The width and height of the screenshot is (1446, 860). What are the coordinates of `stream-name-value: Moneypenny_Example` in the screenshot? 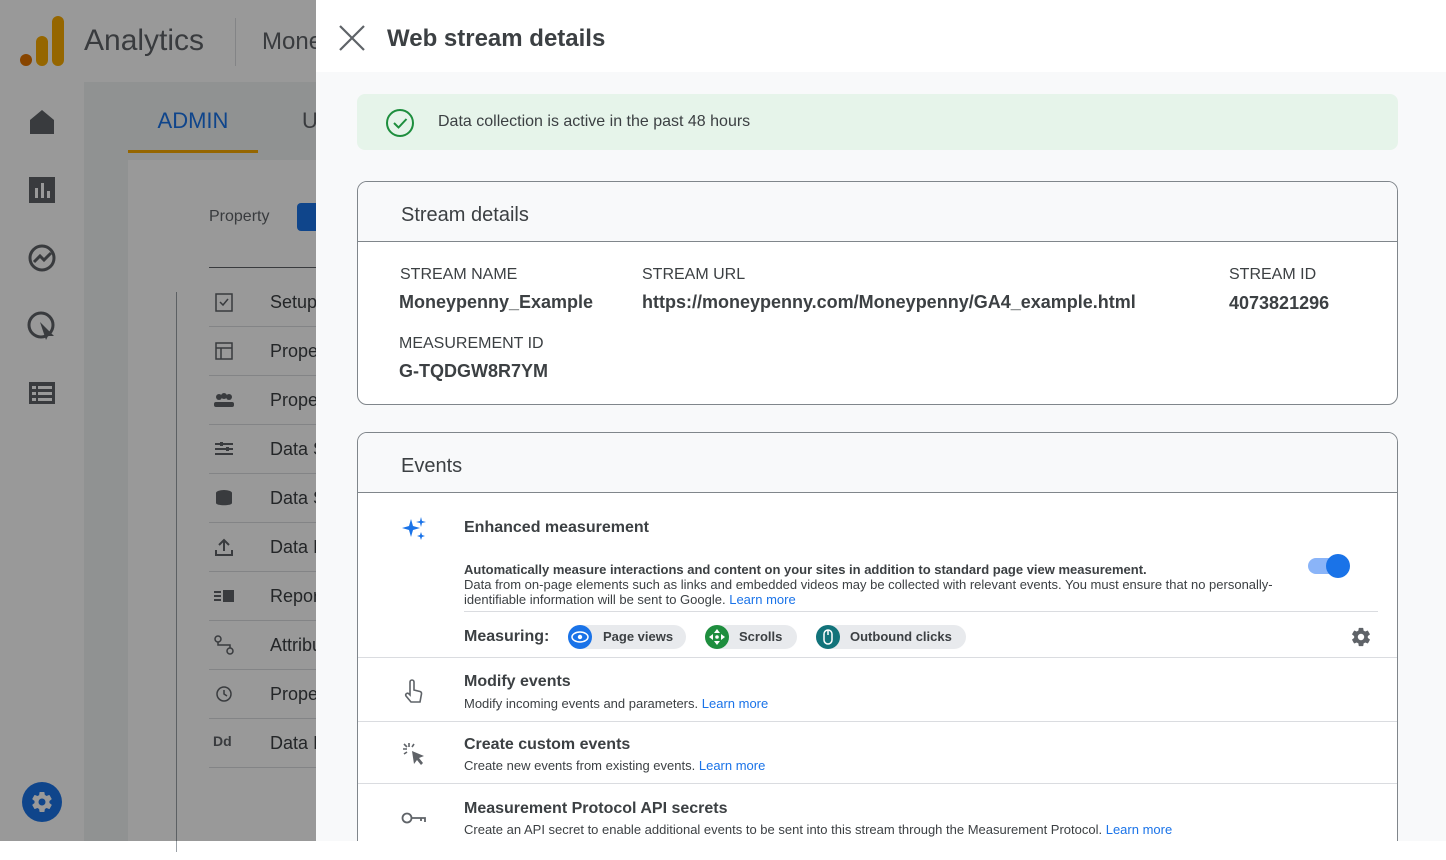 It's located at (496, 302).